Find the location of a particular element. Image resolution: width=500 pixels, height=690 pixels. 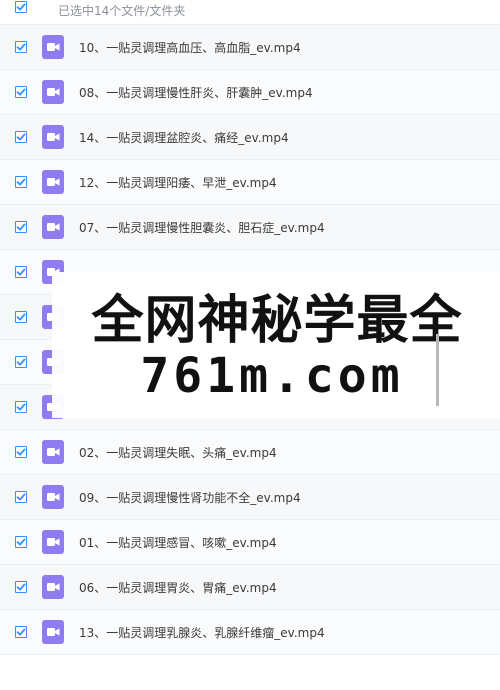

file-row: 13、一贴灵调理乳腺炎、乳腺纤维瘤_ev.mp4 is located at coordinates (250, 632).